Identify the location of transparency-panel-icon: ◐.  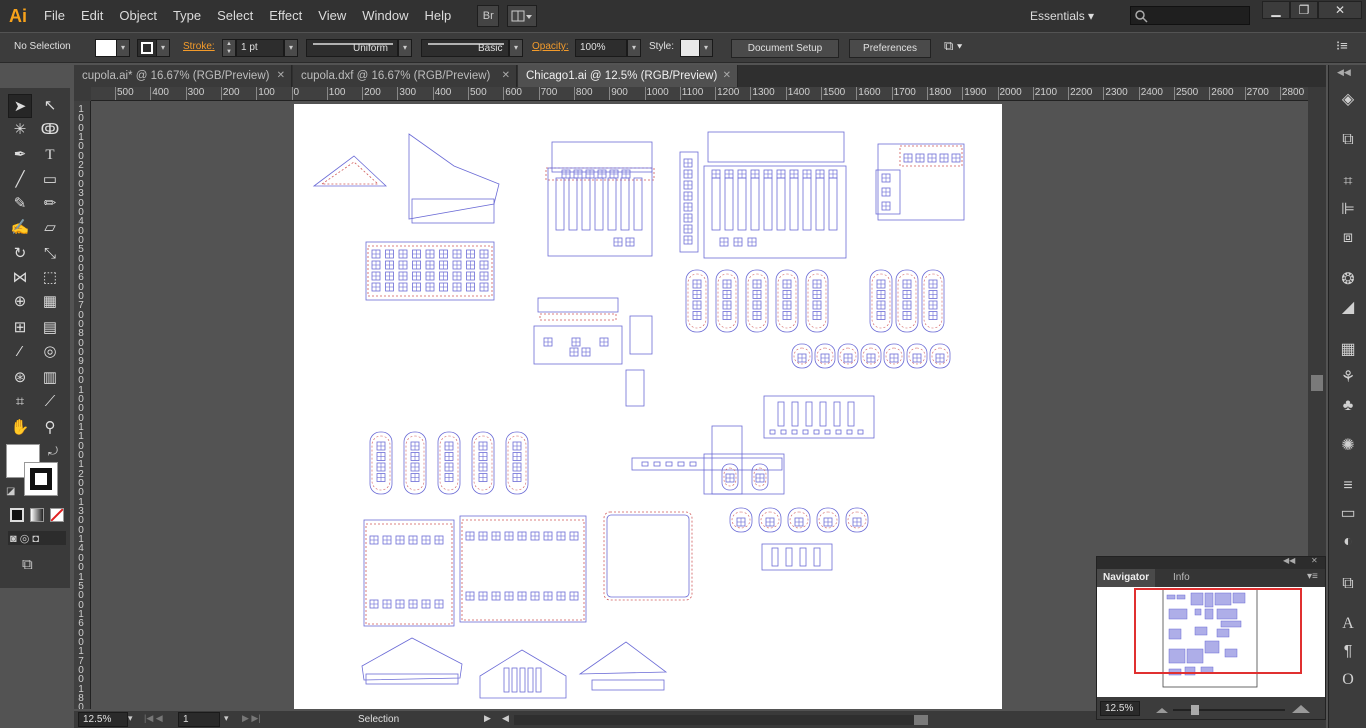
(1348, 542).